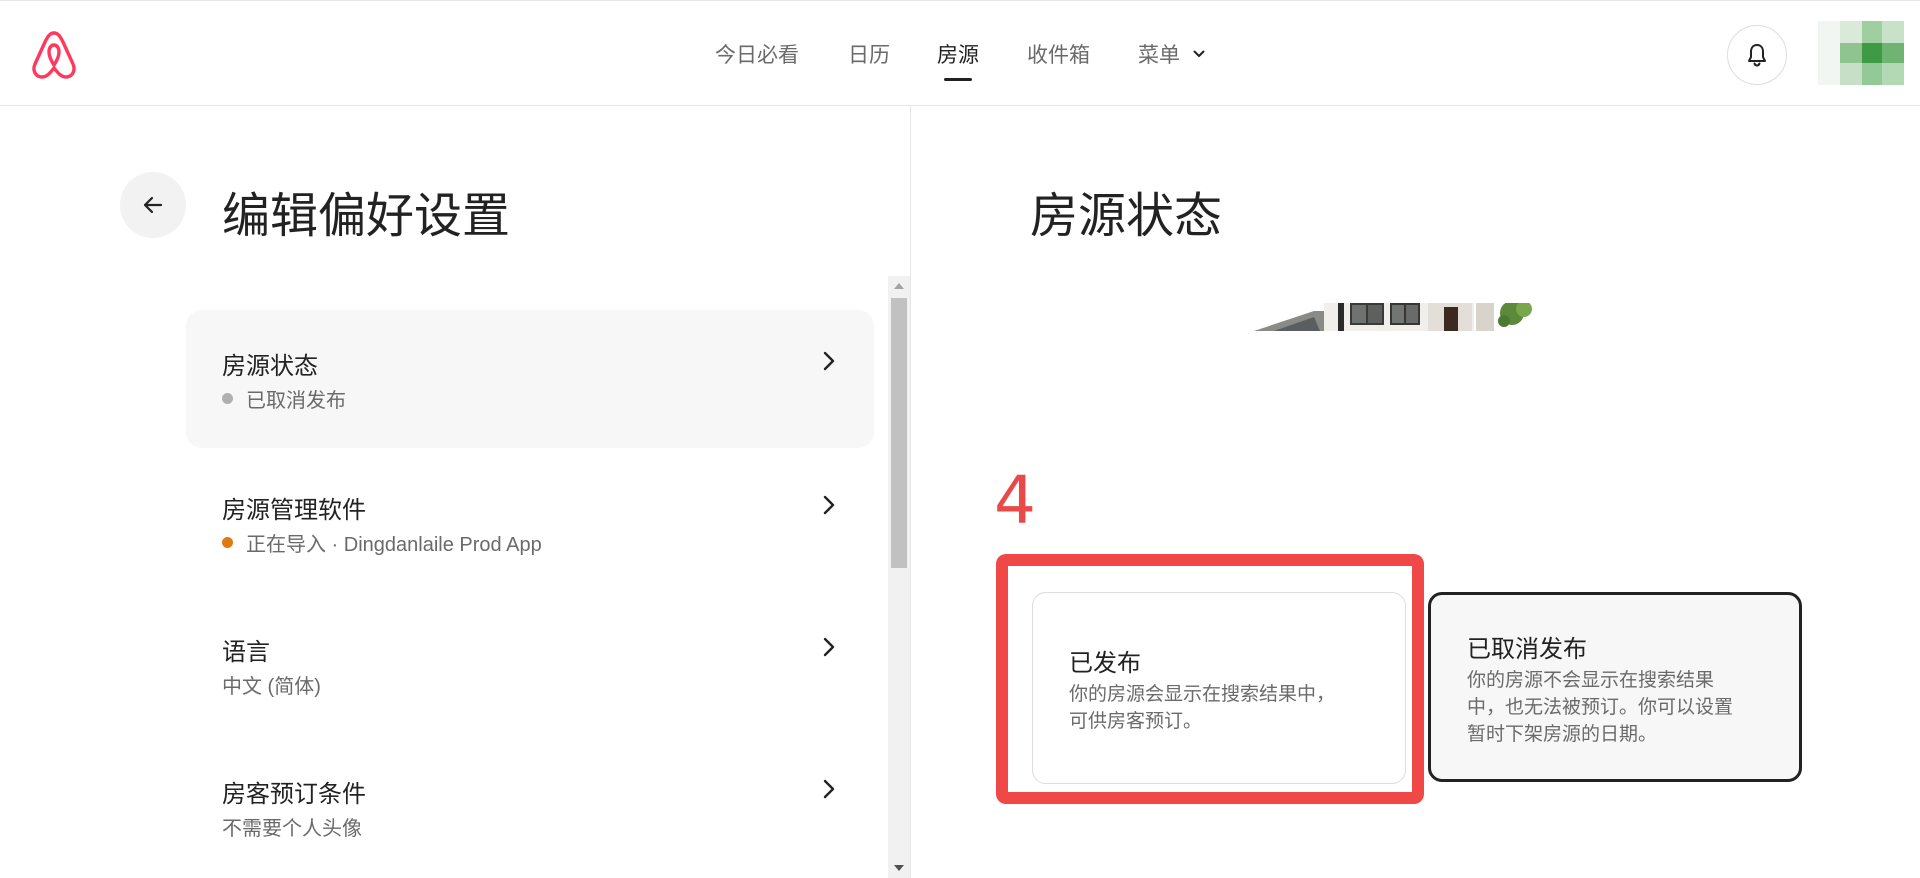 The image size is (1920, 878). What do you see at coordinates (1058, 54) in the screenshot?
I see `nav-inbox: 收件箱` at bounding box center [1058, 54].